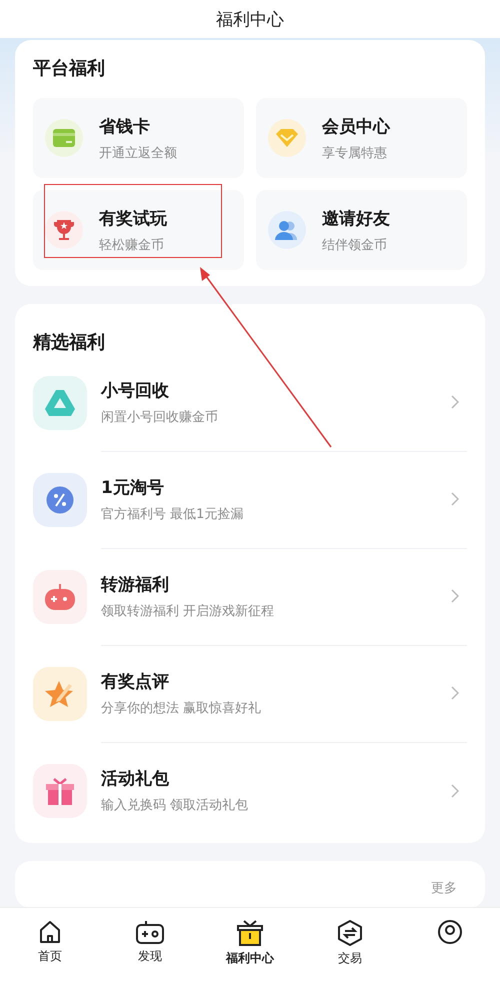  I want to click on benefit-tile: 邀请好友 结伴领金币, so click(361, 230).